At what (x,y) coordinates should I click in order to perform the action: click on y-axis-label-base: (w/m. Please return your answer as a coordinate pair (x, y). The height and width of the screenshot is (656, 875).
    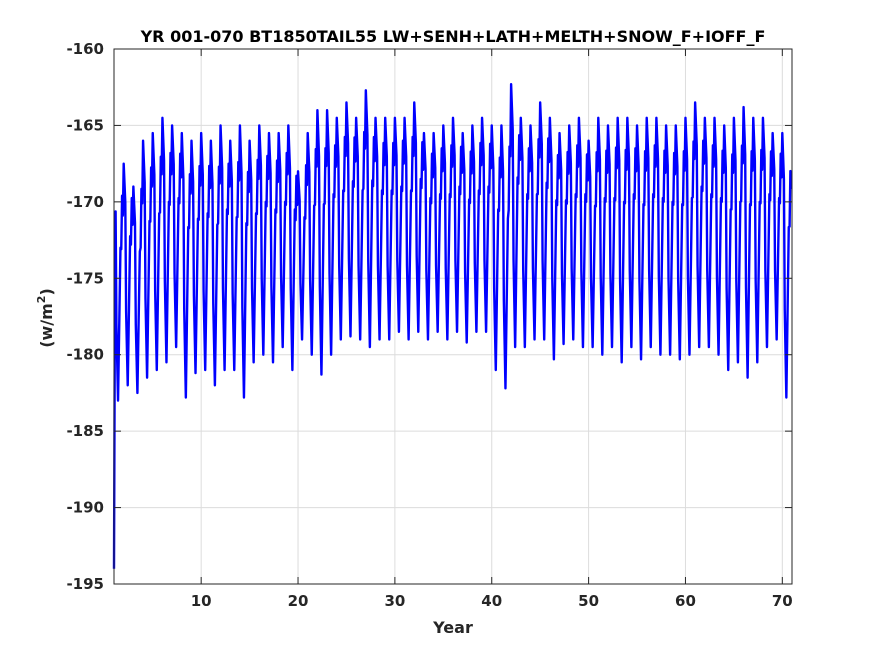
    Looking at the image, I should click on (46, 325).